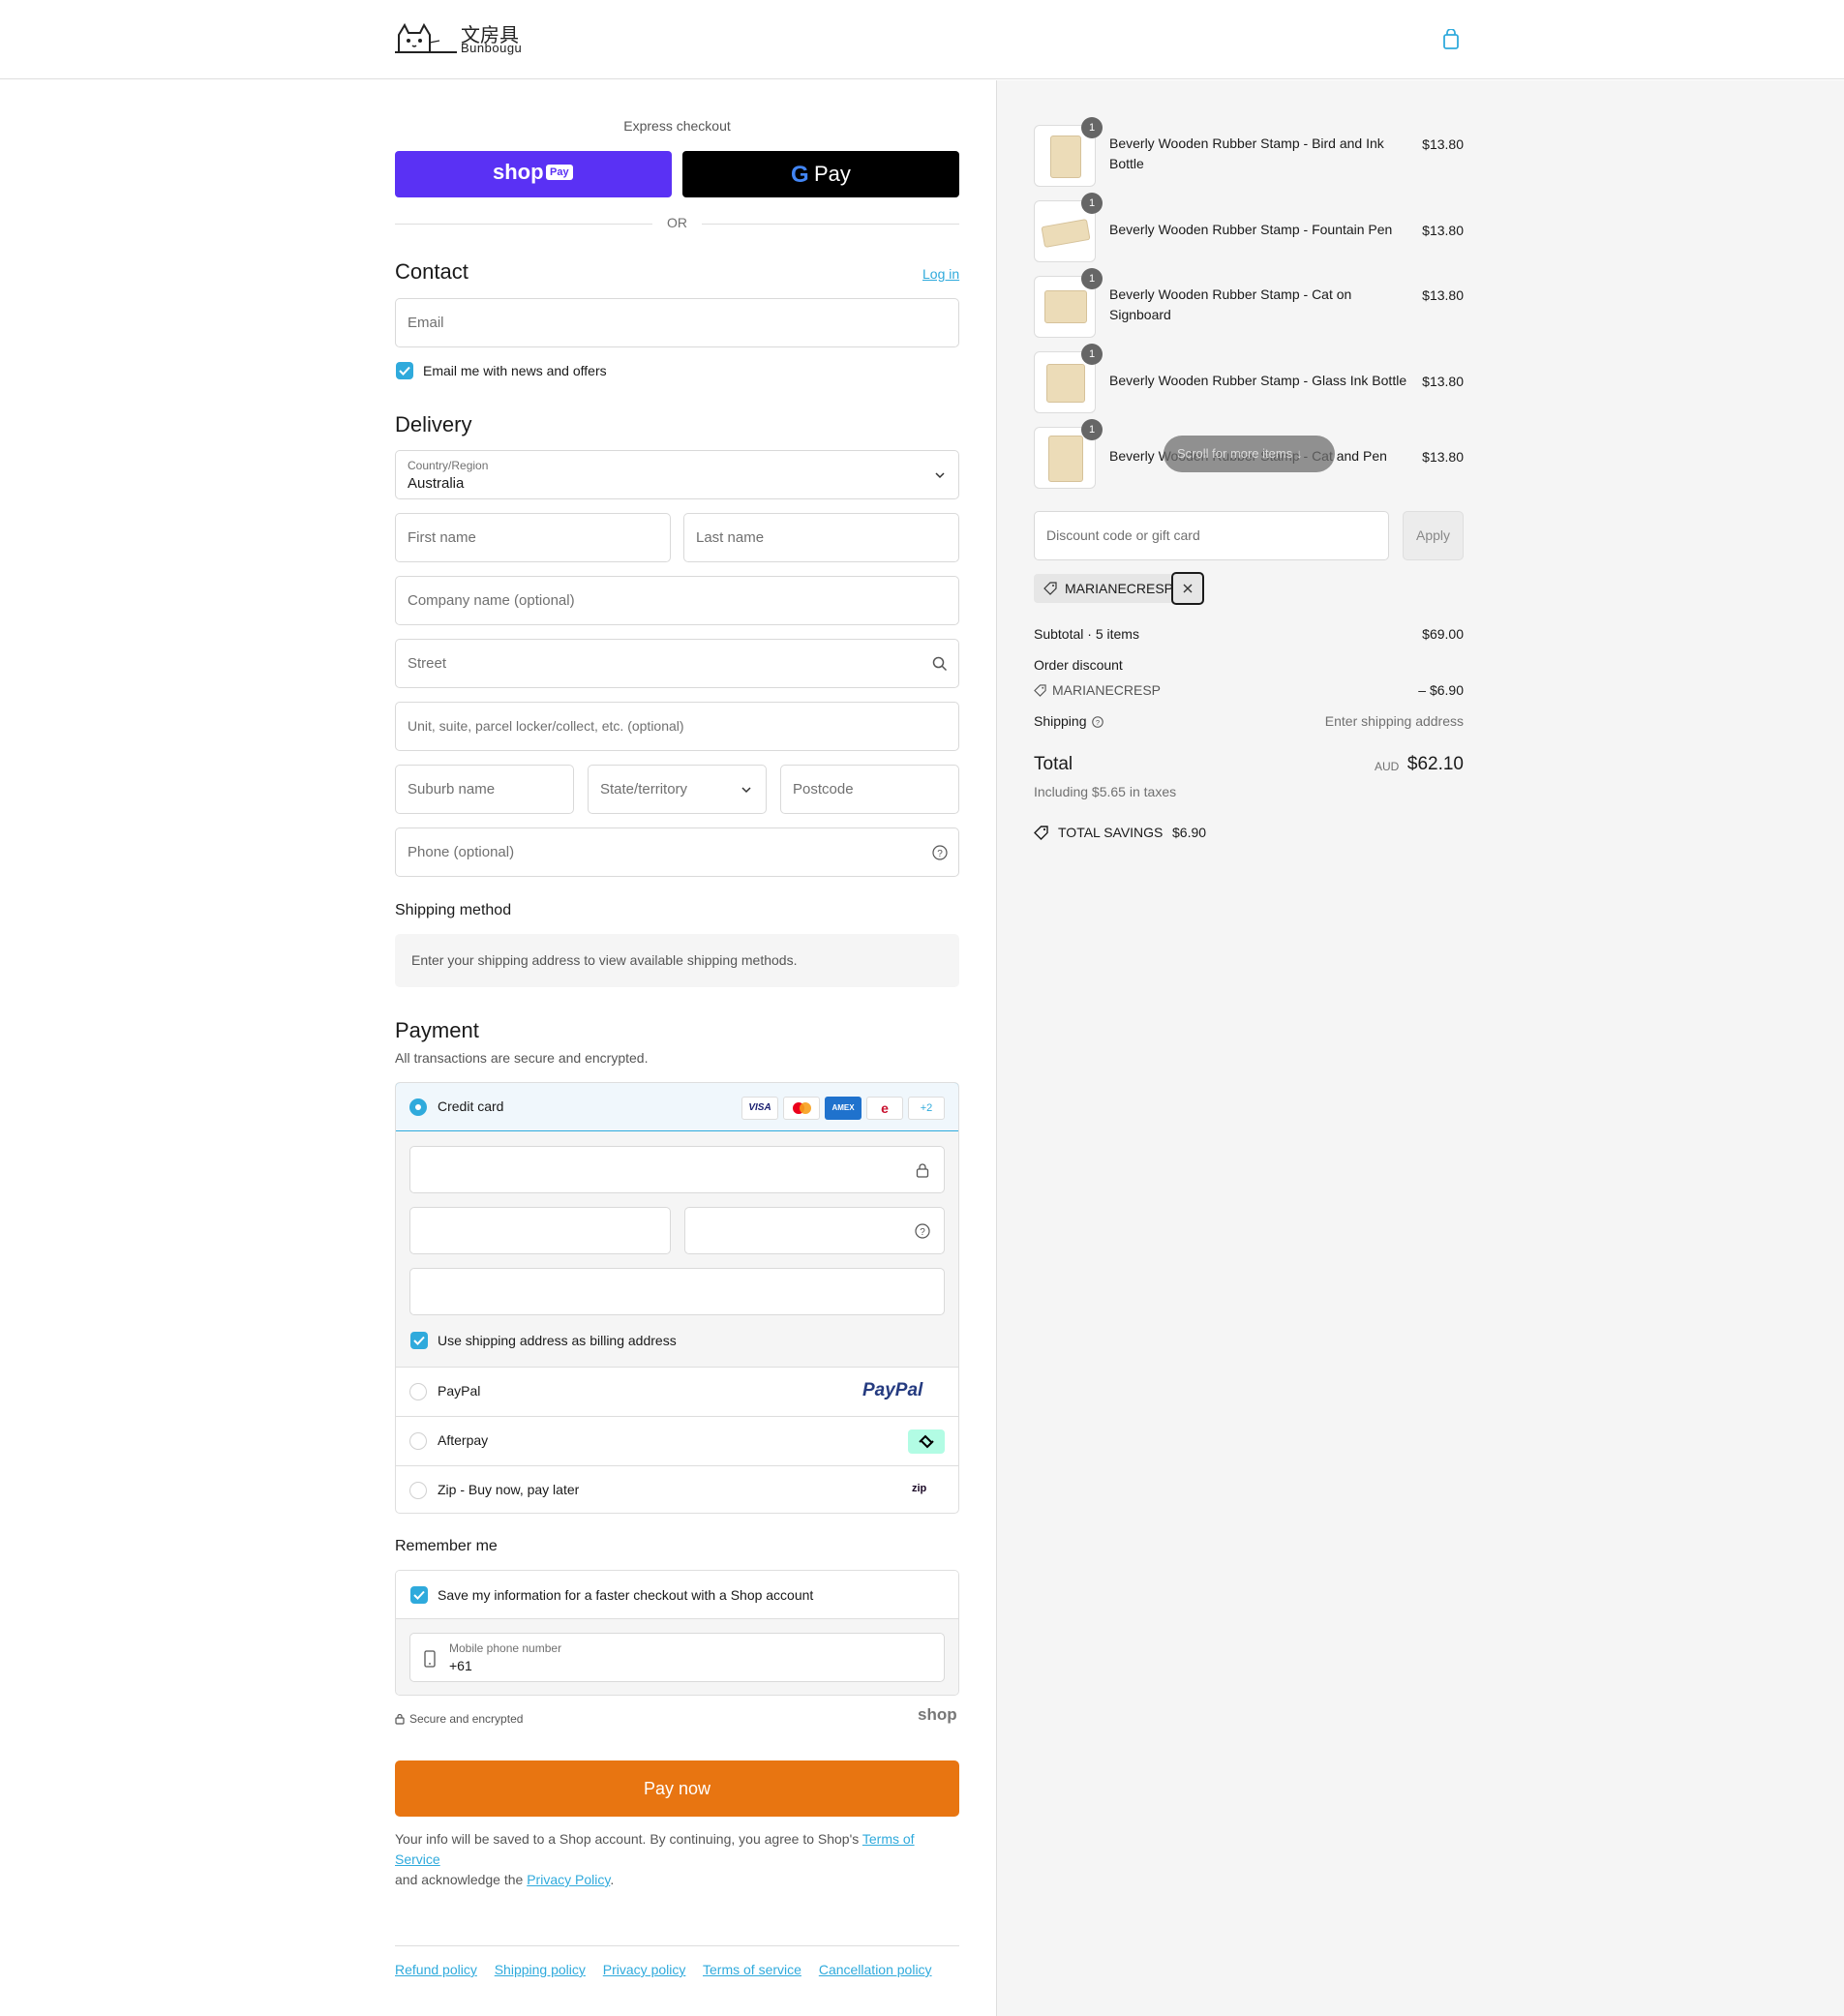 This screenshot has height=2016, width=1844. What do you see at coordinates (1212, 535) in the screenshot?
I see `discount-code-field: Discount code or gift card` at bounding box center [1212, 535].